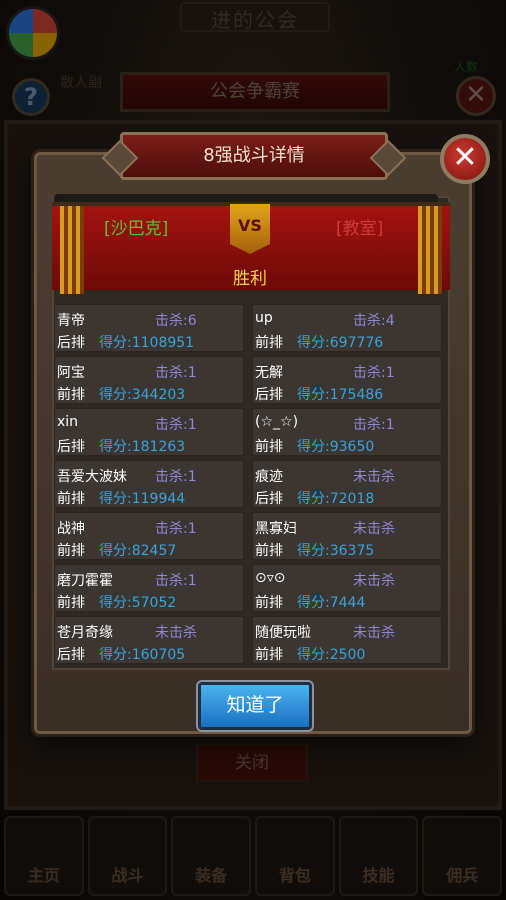  Describe the element at coordinates (283, 633) in the screenshot. I see `player-name: 随便玩啦` at that location.